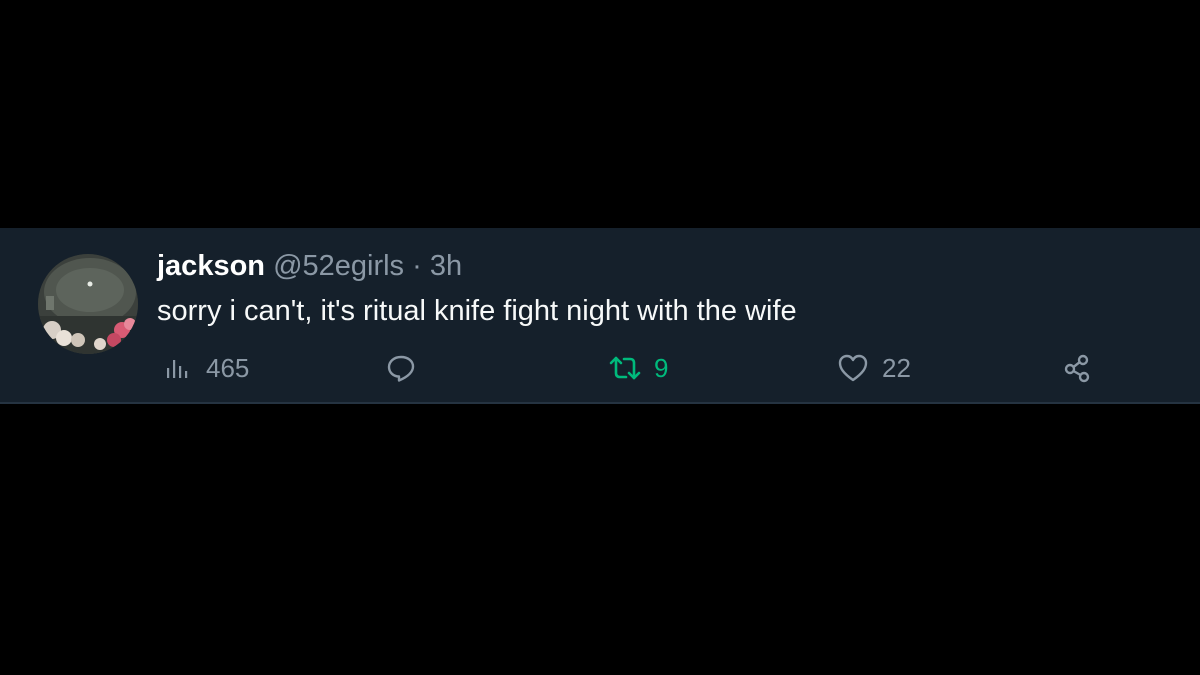 Image resolution: width=1200 pixels, height=675 pixels. What do you see at coordinates (228, 367) in the screenshot?
I see `views-count: 465` at bounding box center [228, 367].